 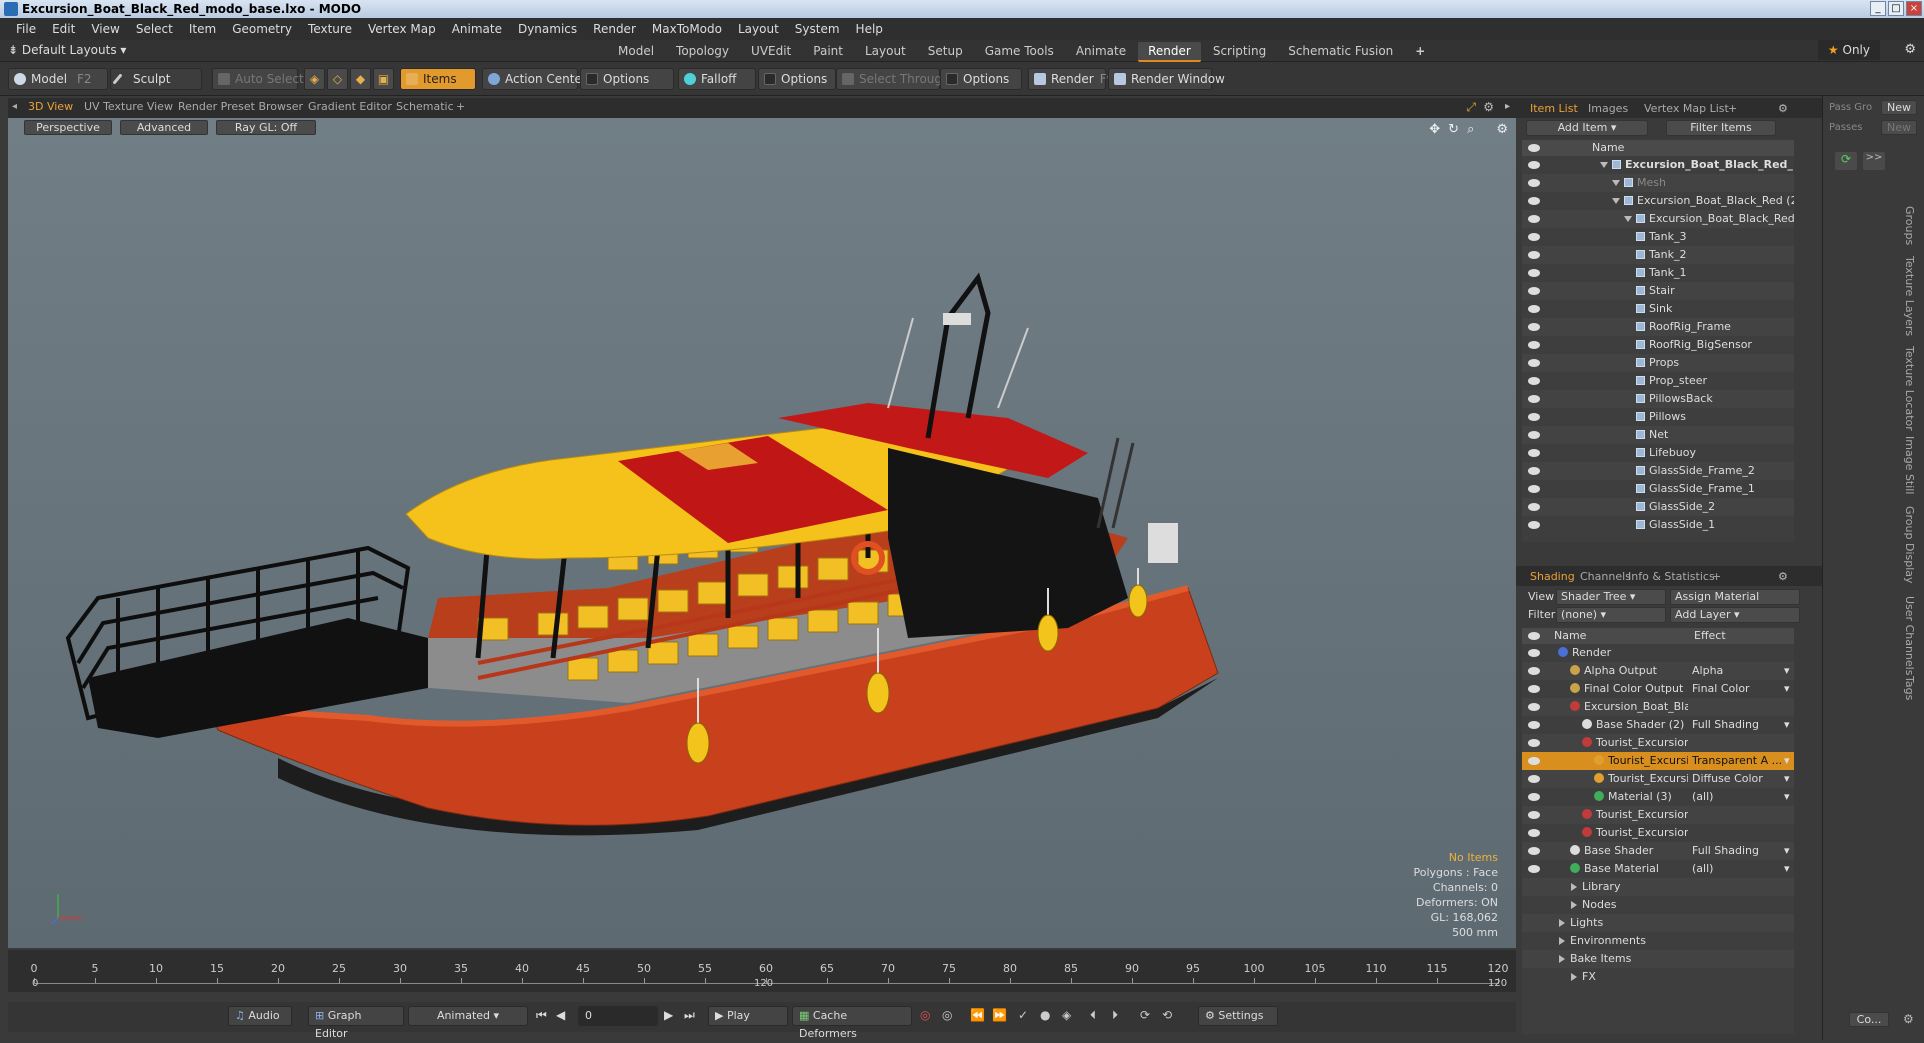 I want to click on menu-render: Render, so click(x=614, y=29).